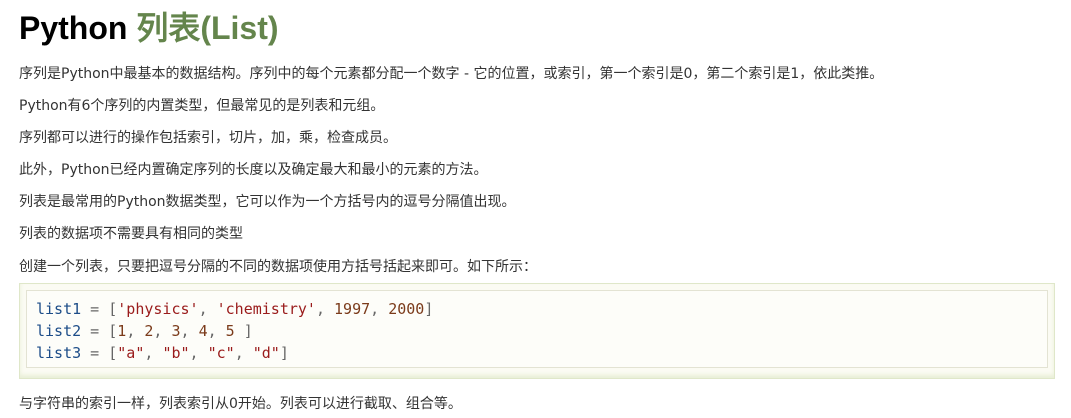 The image size is (1071, 418). I want to click on code-token: list1, so click(59, 309).